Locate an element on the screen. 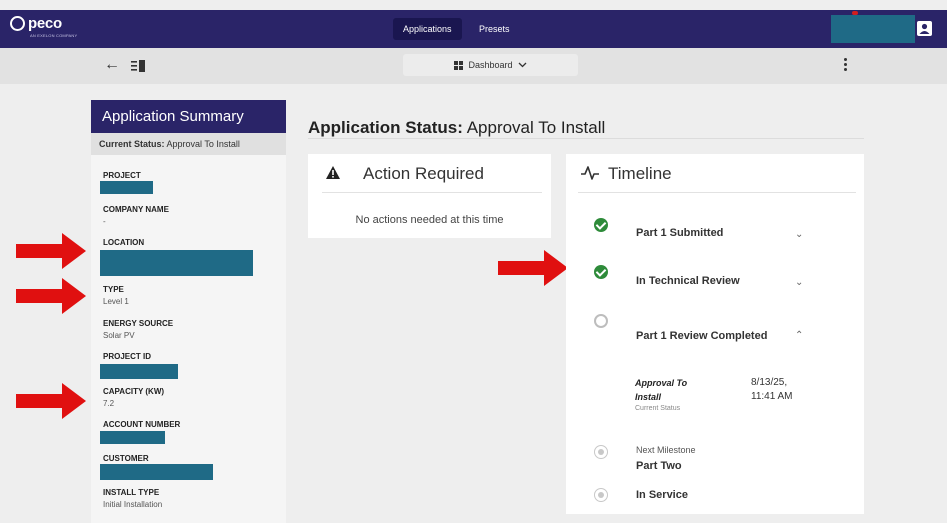 Image resolution: width=947 pixels, height=523 pixels. dashboard-dropdown: Dashboard is located at coordinates (490, 65).